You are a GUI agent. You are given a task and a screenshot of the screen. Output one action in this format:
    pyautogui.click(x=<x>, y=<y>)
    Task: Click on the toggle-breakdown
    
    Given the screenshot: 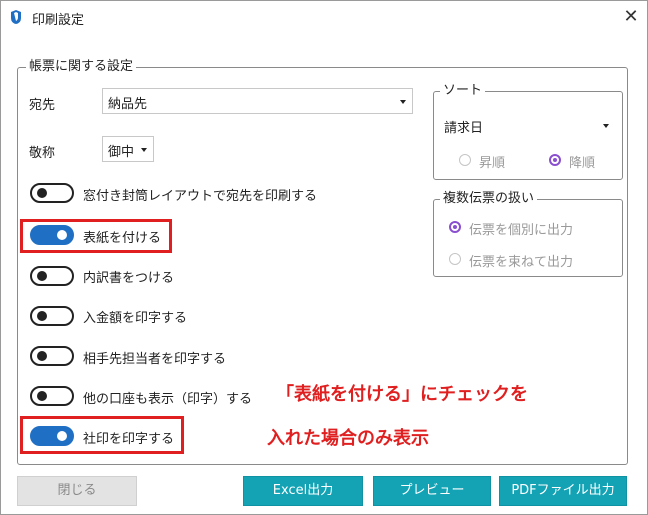 What is the action you would take?
    pyautogui.click(x=52, y=276)
    